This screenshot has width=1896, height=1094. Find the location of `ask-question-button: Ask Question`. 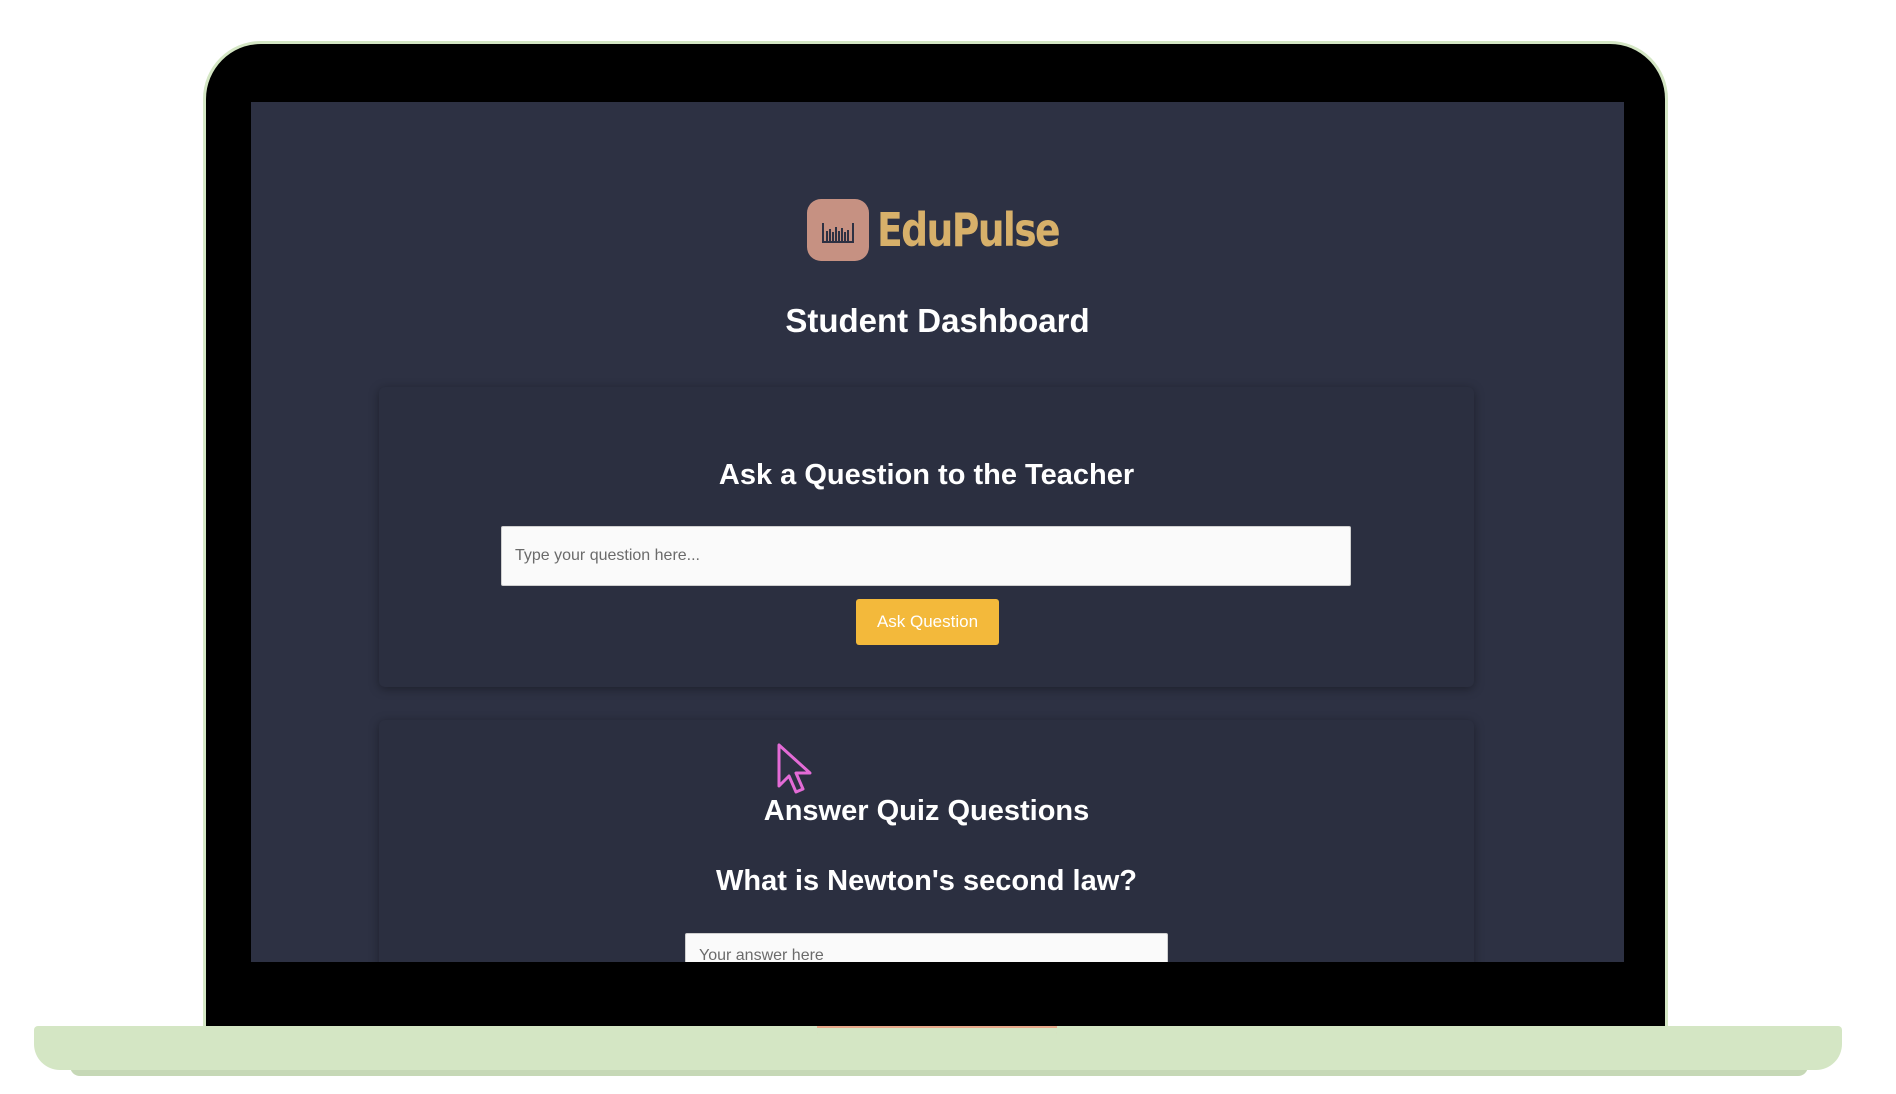

ask-question-button: Ask Question is located at coordinates (927, 622).